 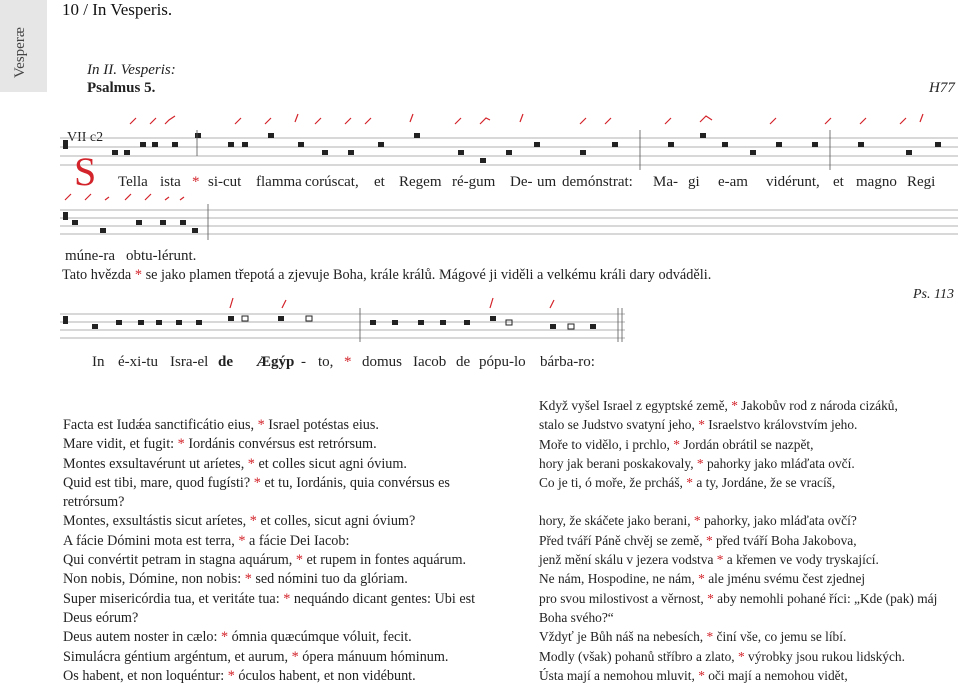 I want to click on syllable: Isra-el, so click(x=189, y=362).